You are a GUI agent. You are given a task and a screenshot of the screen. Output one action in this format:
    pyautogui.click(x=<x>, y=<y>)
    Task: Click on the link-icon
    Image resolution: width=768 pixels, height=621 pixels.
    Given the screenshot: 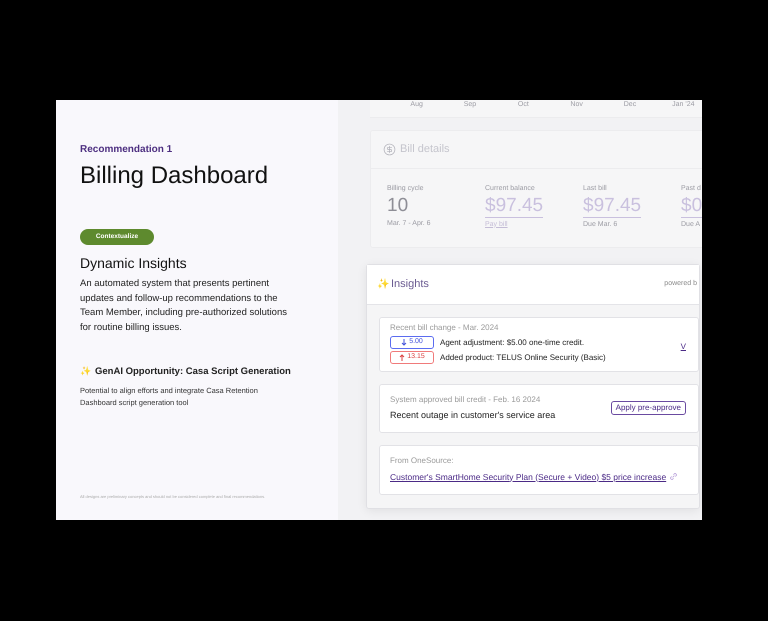 What is the action you would take?
    pyautogui.click(x=673, y=477)
    